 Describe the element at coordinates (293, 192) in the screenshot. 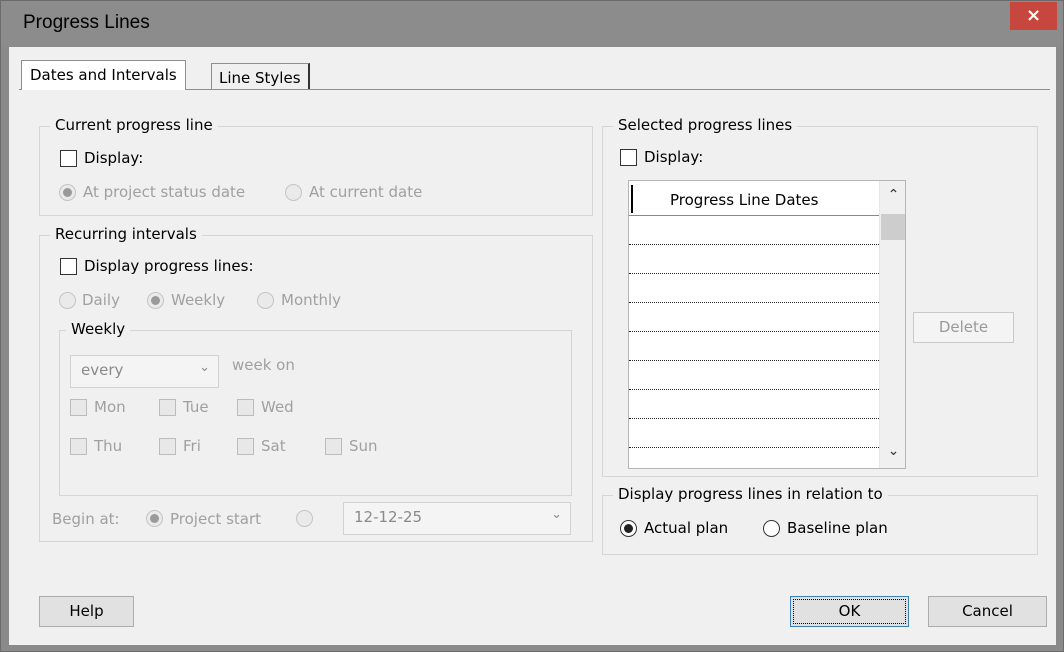

I see `radio-at-current-date` at that location.